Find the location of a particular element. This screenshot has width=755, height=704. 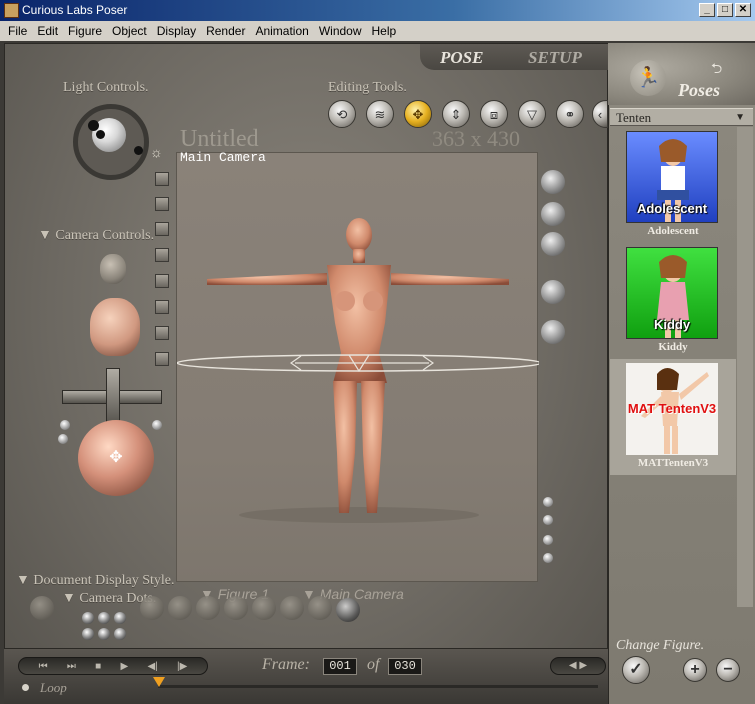

thumbnail-label: MAT TentenV3 is located at coordinates (672, 408).